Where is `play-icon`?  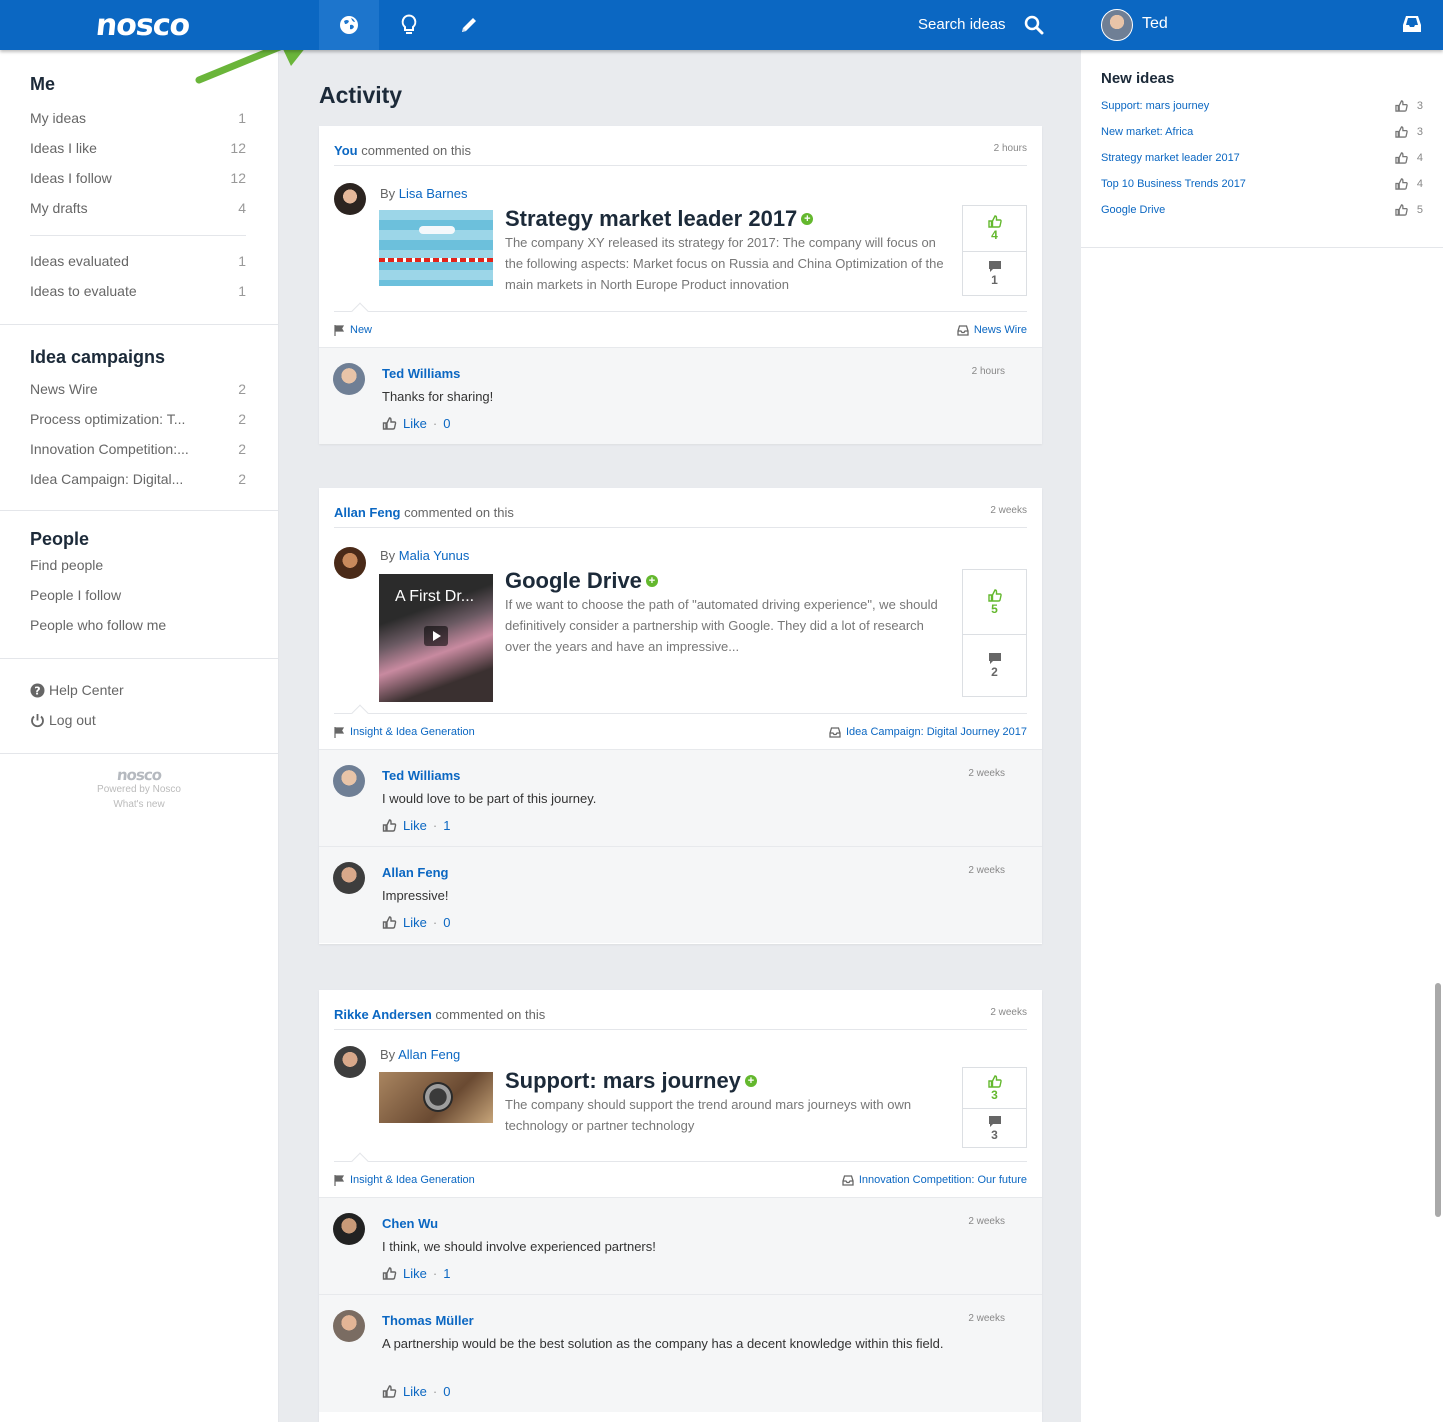 play-icon is located at coordinates (436, 636).